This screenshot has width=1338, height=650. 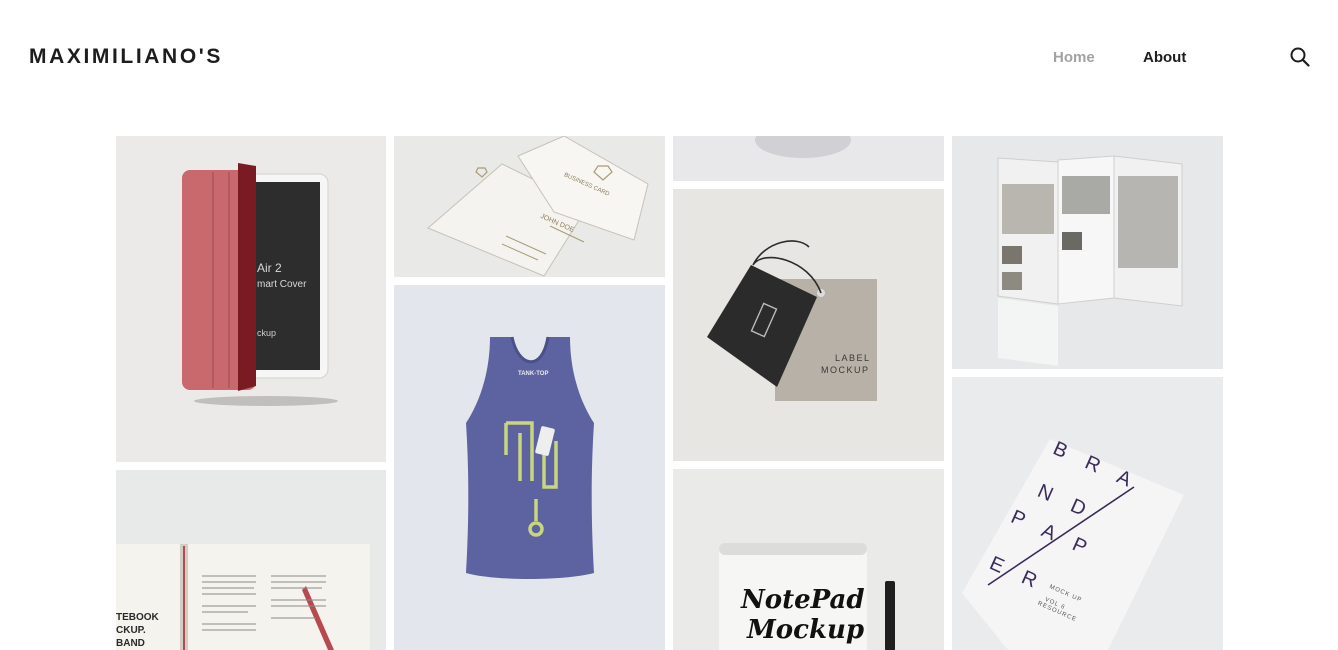 I want to click on notebook-subtitle: CKUP., so click(x=131, y=630).